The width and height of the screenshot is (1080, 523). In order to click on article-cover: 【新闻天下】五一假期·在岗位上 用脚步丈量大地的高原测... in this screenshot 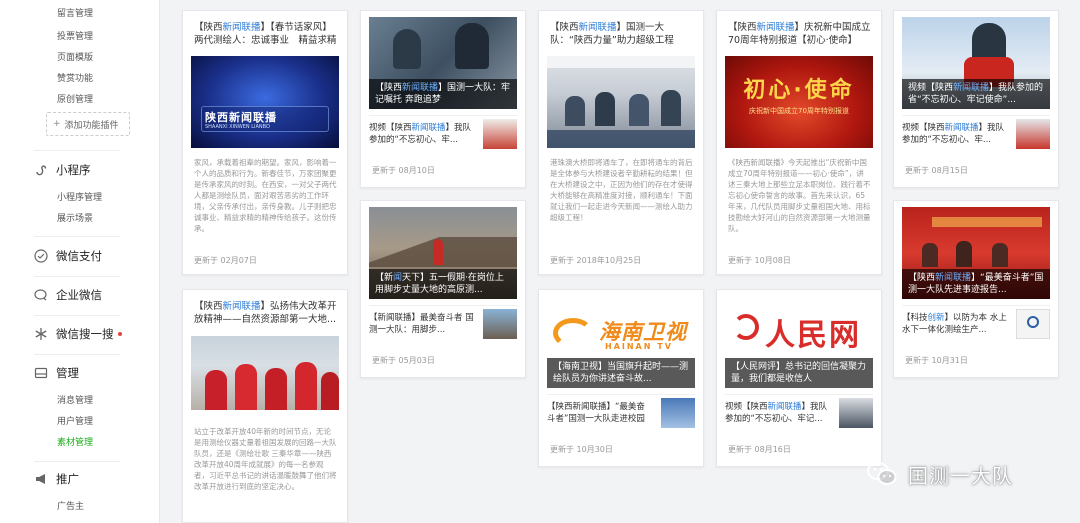, I will do `click(443, 253)`.